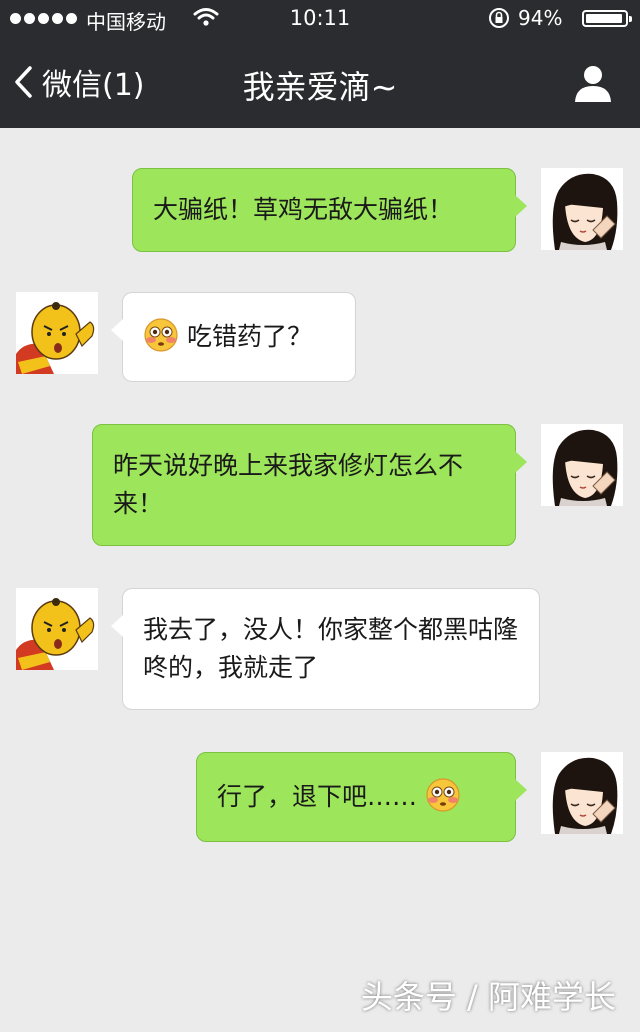 The width and height of the screenshot is (640, 1032). Describe the element at coordinates (607, 18) in the screenshot. I see `battery-icon` at that location.